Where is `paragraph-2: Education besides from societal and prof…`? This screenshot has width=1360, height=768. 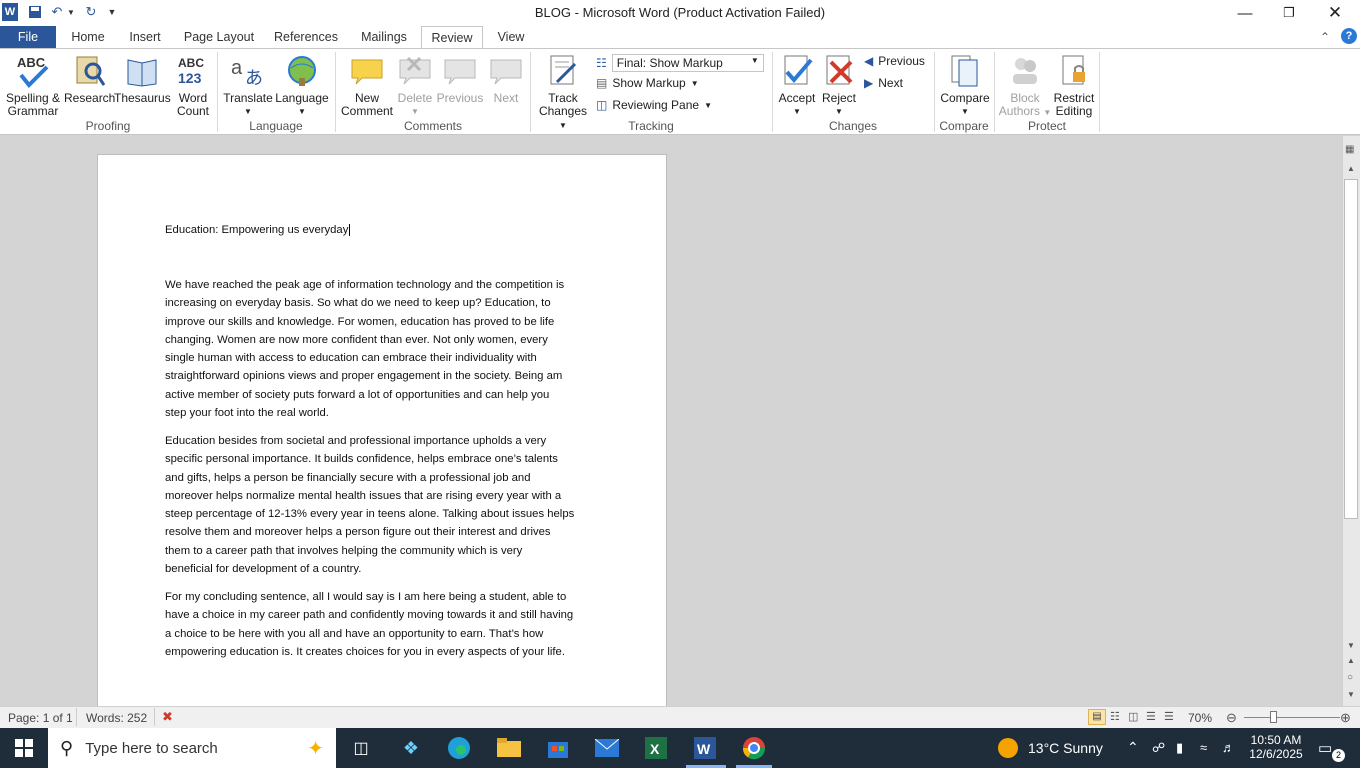
paragraph-2: Education besides from societal and prof… is located at coordinates (385, 505).